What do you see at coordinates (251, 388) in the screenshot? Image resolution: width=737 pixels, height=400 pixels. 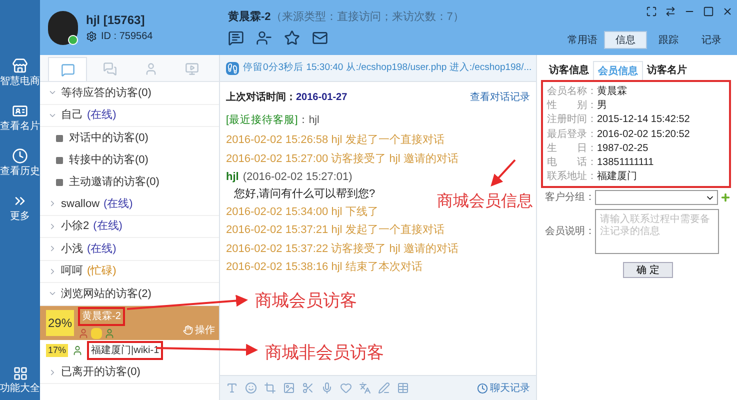 I see `smiley-icon` at bounding box center [251, 388].